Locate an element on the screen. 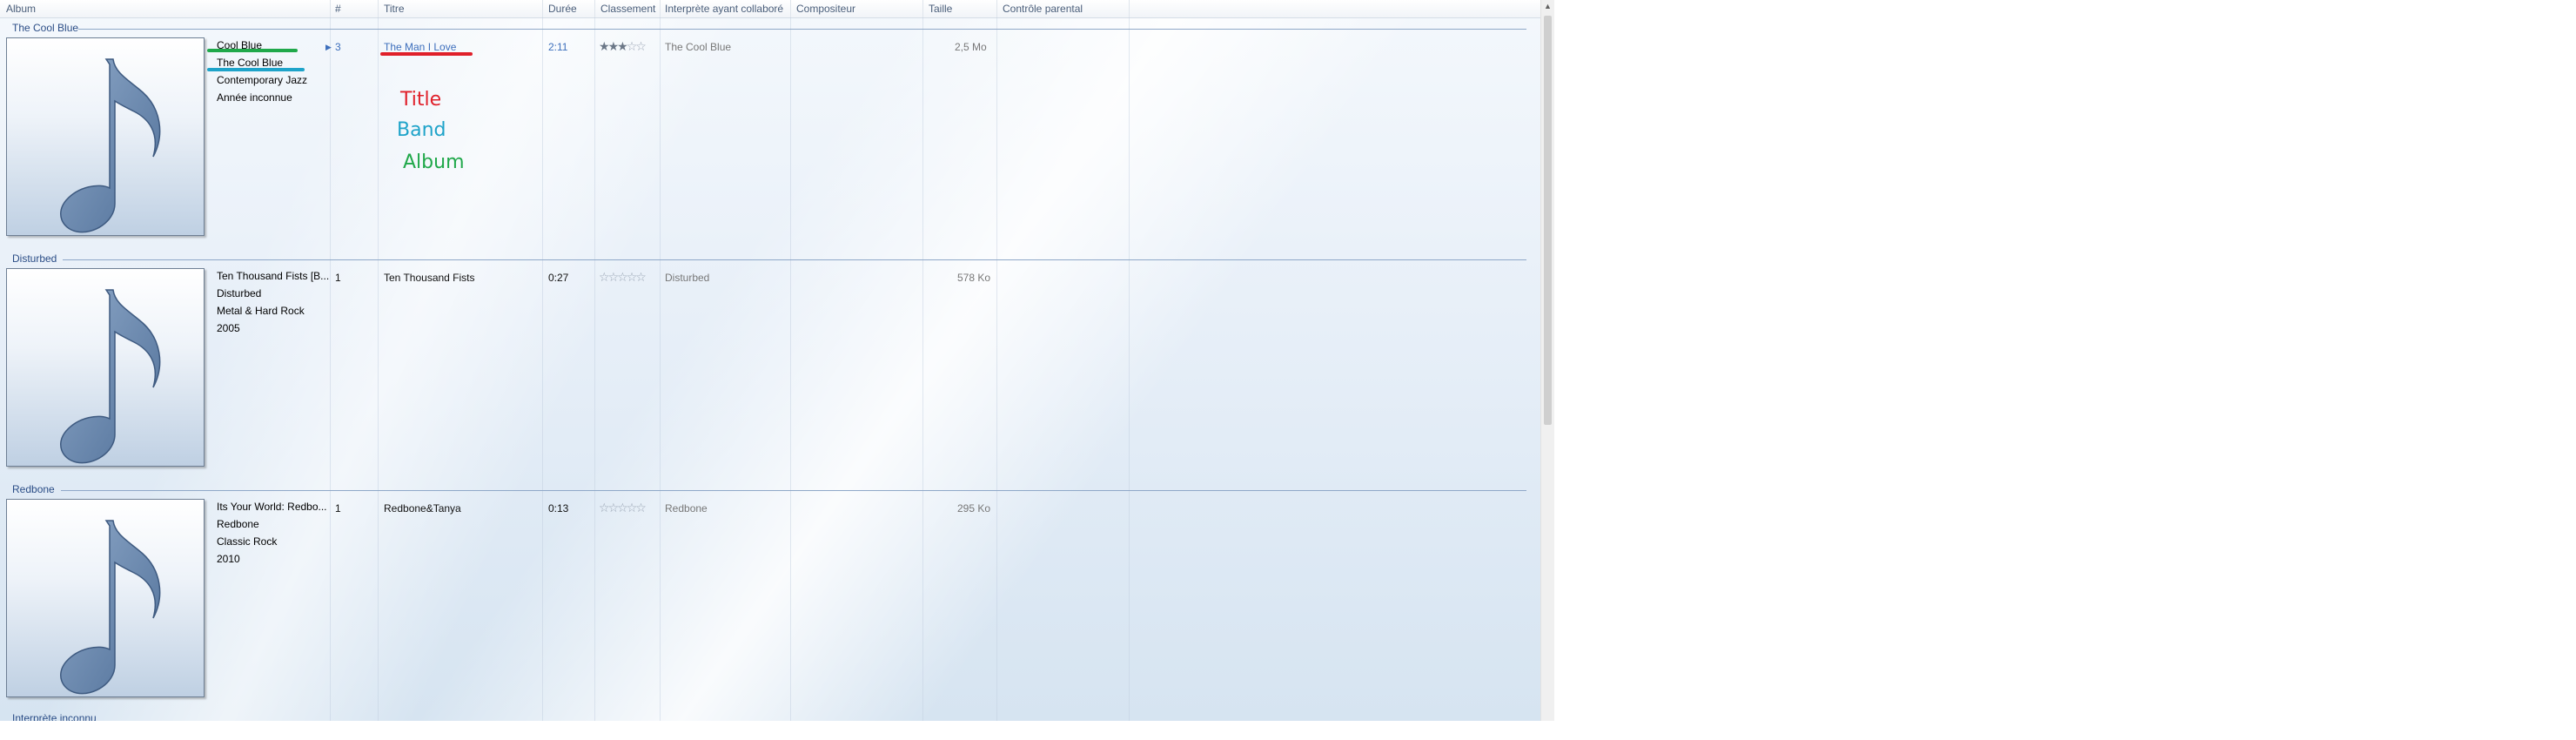  contributing-artist: Redbone is located at coordinates (686, 508).